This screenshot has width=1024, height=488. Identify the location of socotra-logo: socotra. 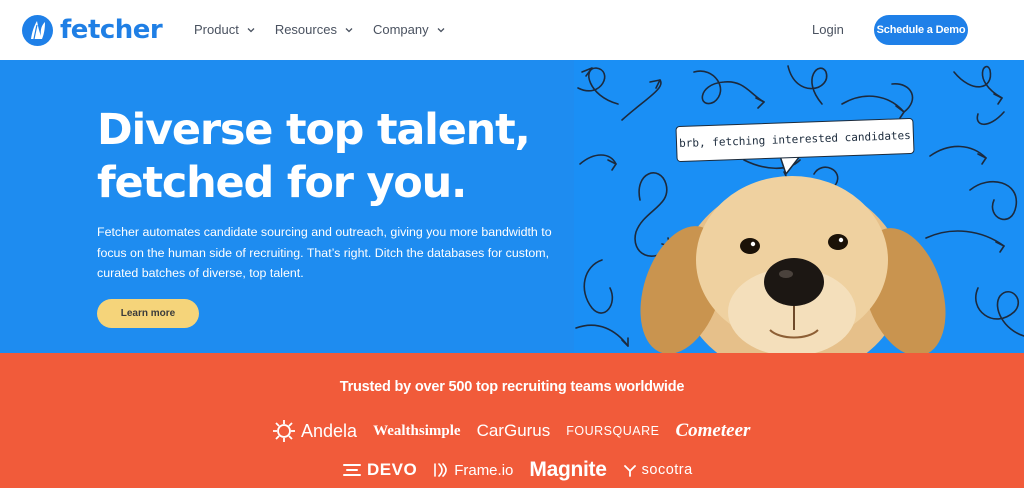
(658, 470).